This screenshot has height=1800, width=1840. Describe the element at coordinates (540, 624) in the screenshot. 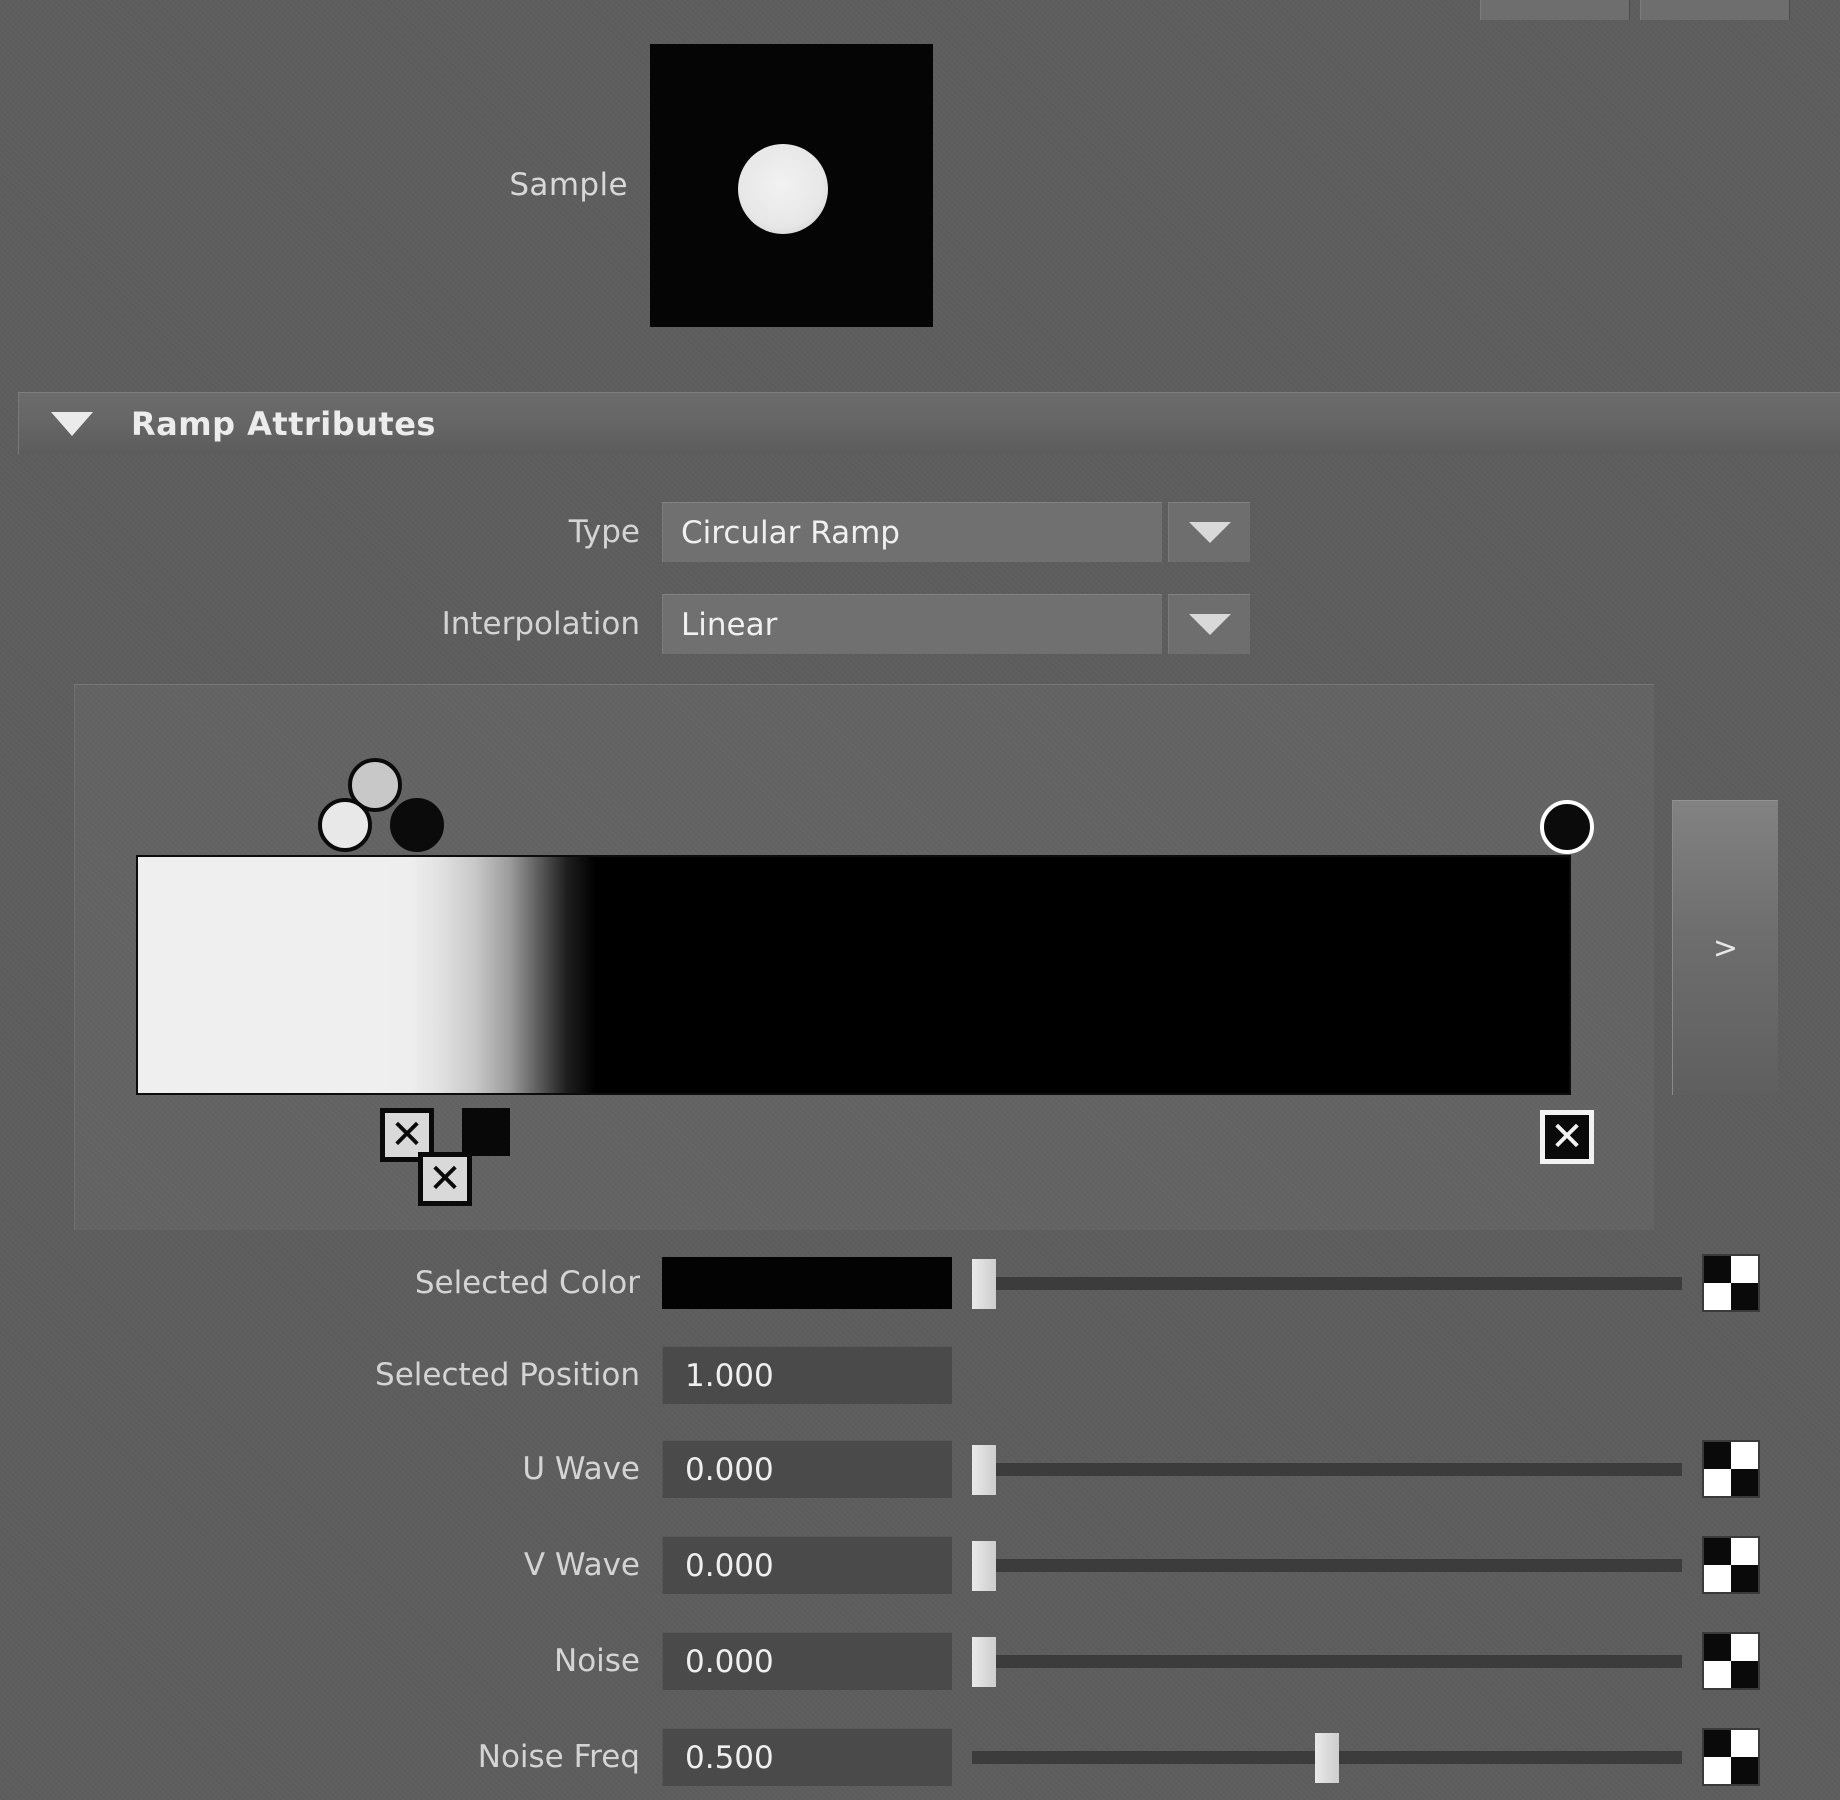

I see `interpolation-label: Interpolation` at that location.